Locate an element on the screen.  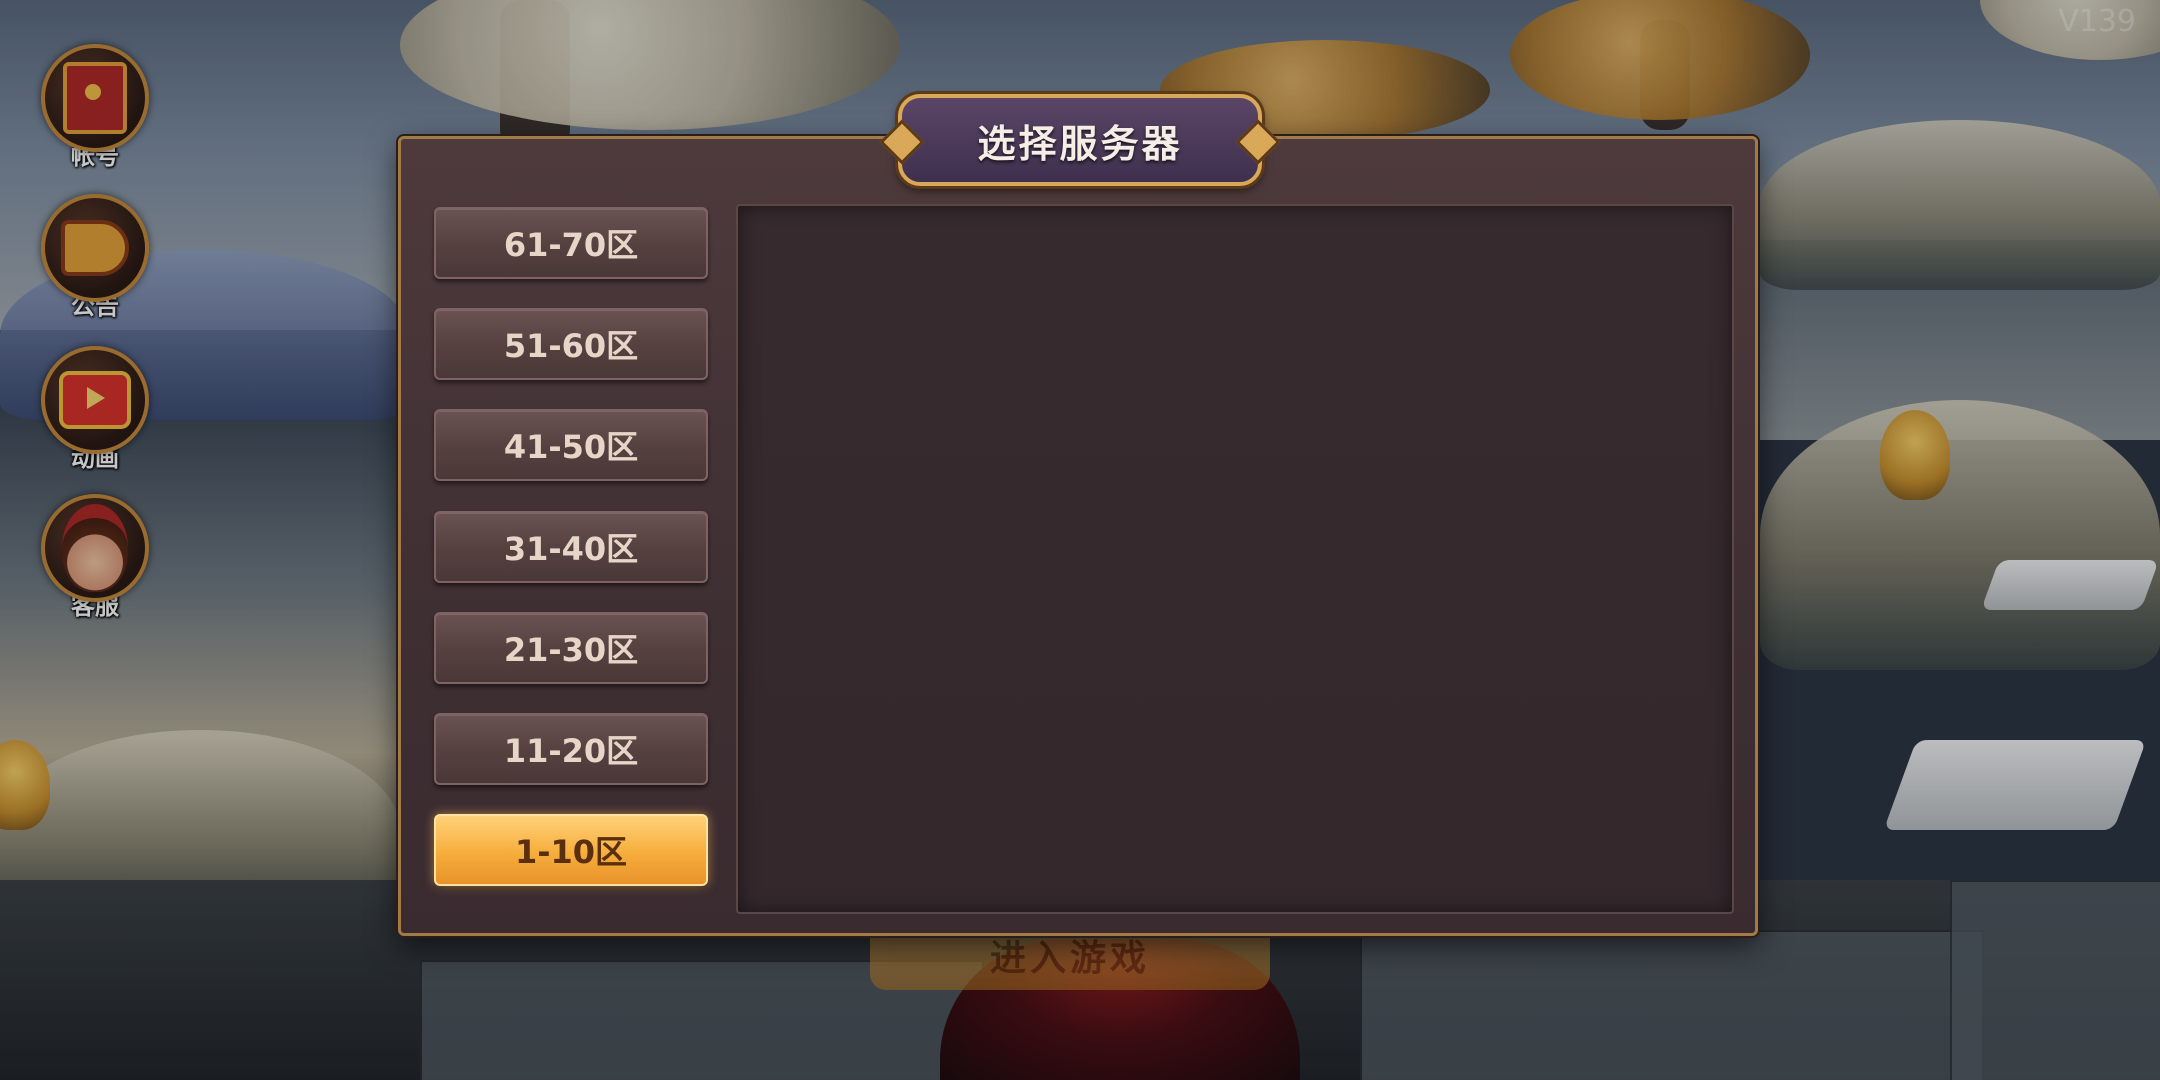
dialog-title: 选择服务器 is located at coordinates (1080, 143).